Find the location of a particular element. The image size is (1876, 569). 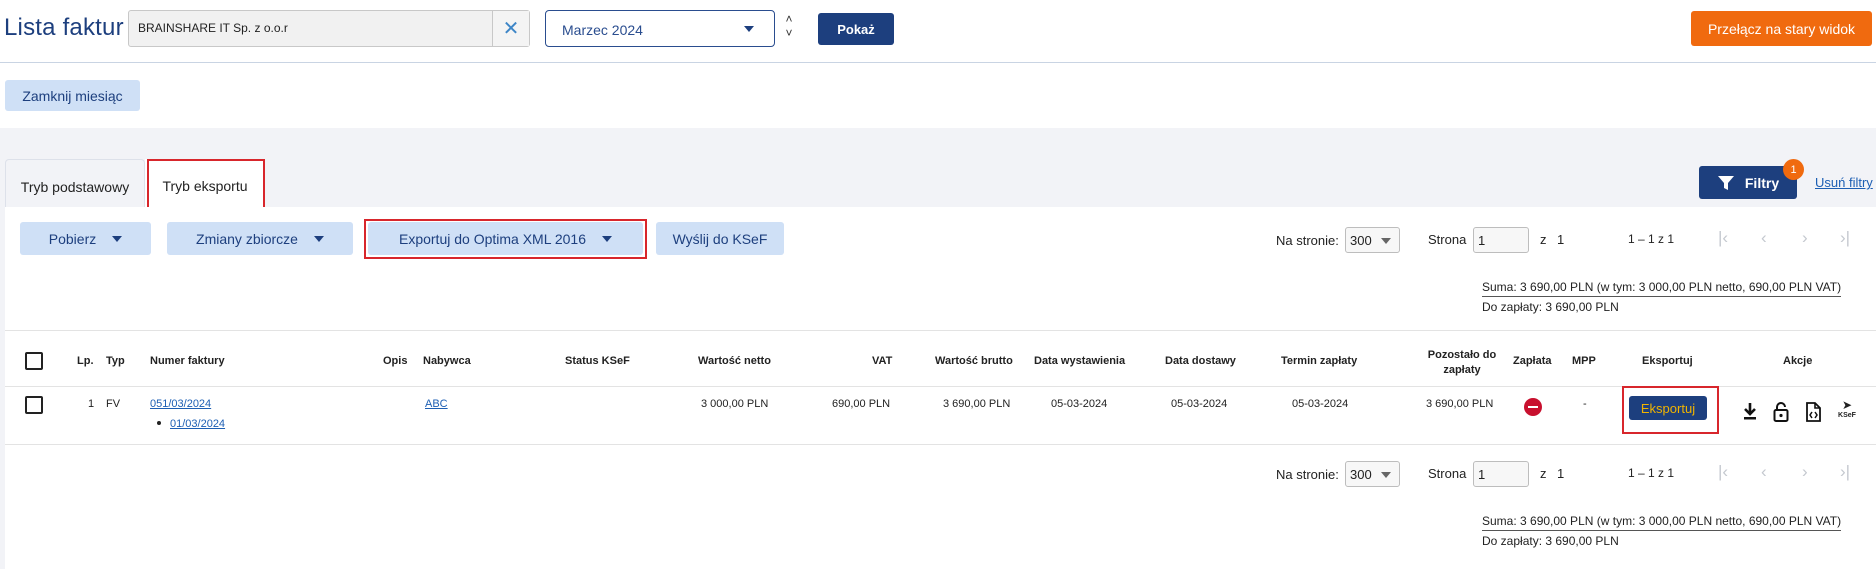

per-page-select-bottom: 300 is located at coordinates (1372, 474).